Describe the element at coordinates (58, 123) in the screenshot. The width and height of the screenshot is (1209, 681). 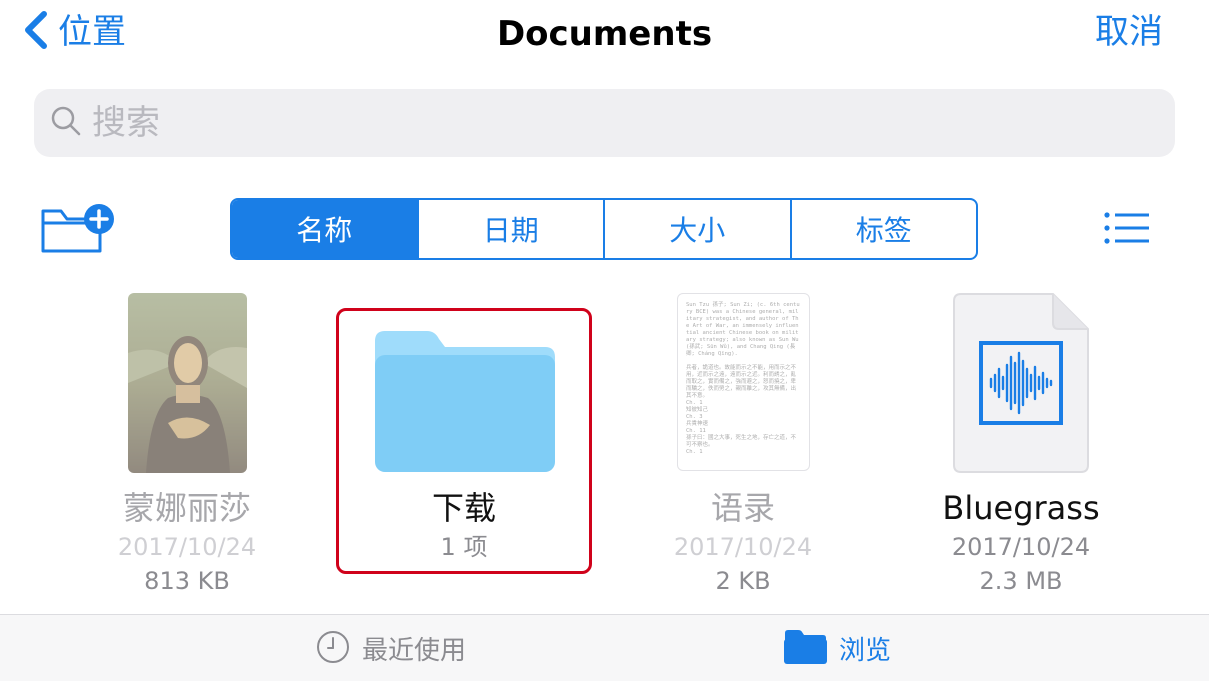
I see `search-icon` at that location.